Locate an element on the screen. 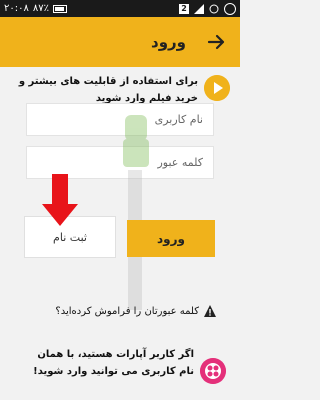 This screenshot has width=320, height=400. warning-icon is located at coordinates (210, 311).